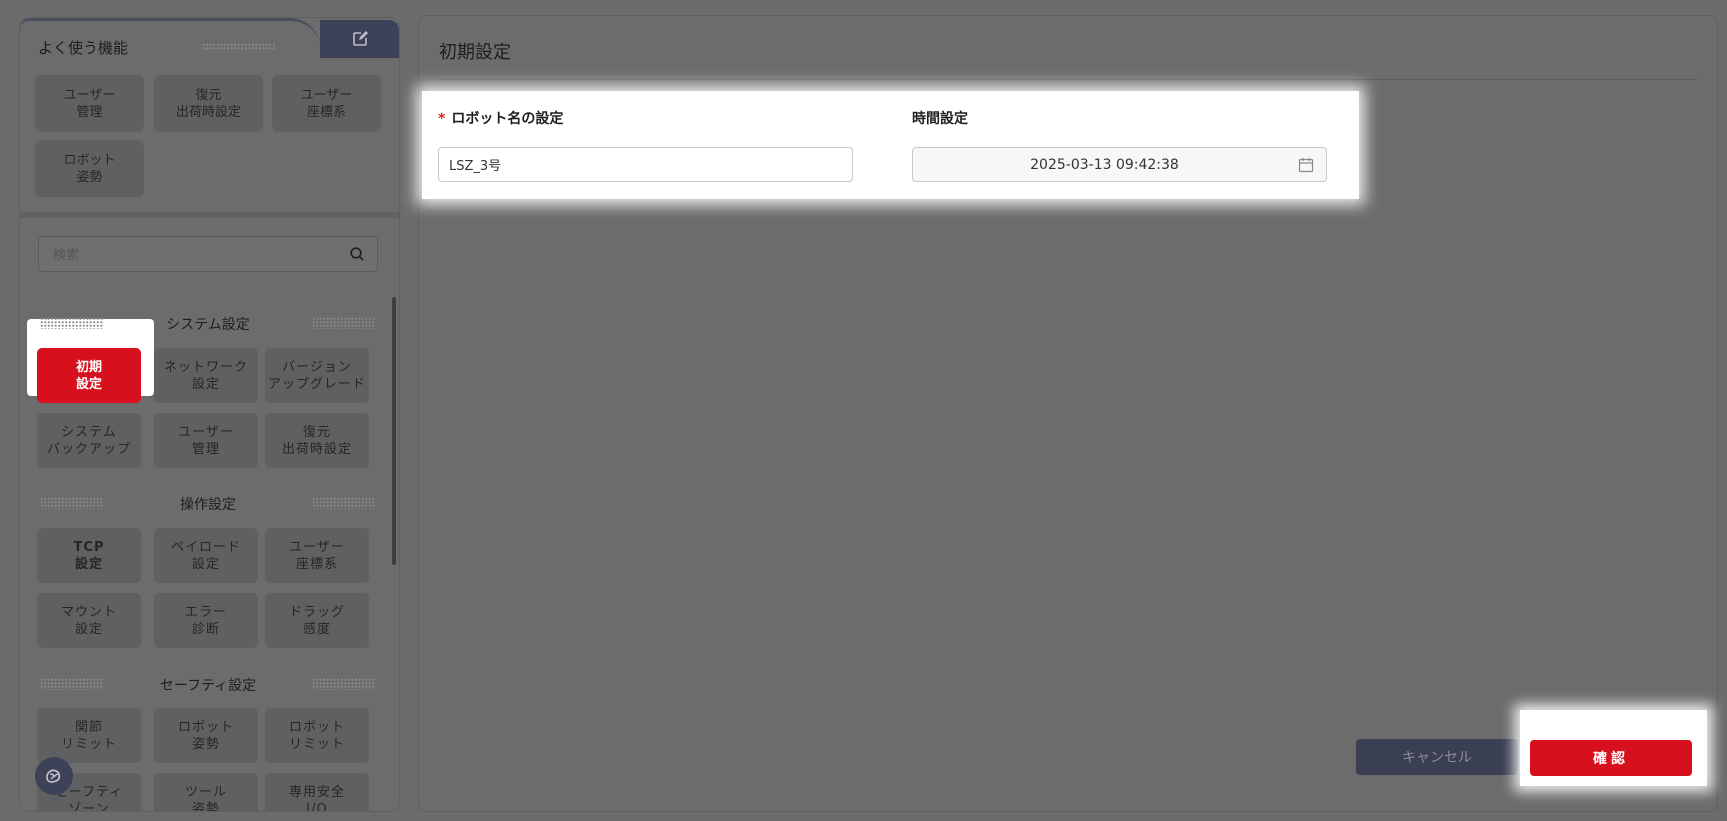  What do you see at coordinates (89, 168) in the screenshot?
I see `favorite-tile: ロボット 姿勢` at bounding box center [89, 168].